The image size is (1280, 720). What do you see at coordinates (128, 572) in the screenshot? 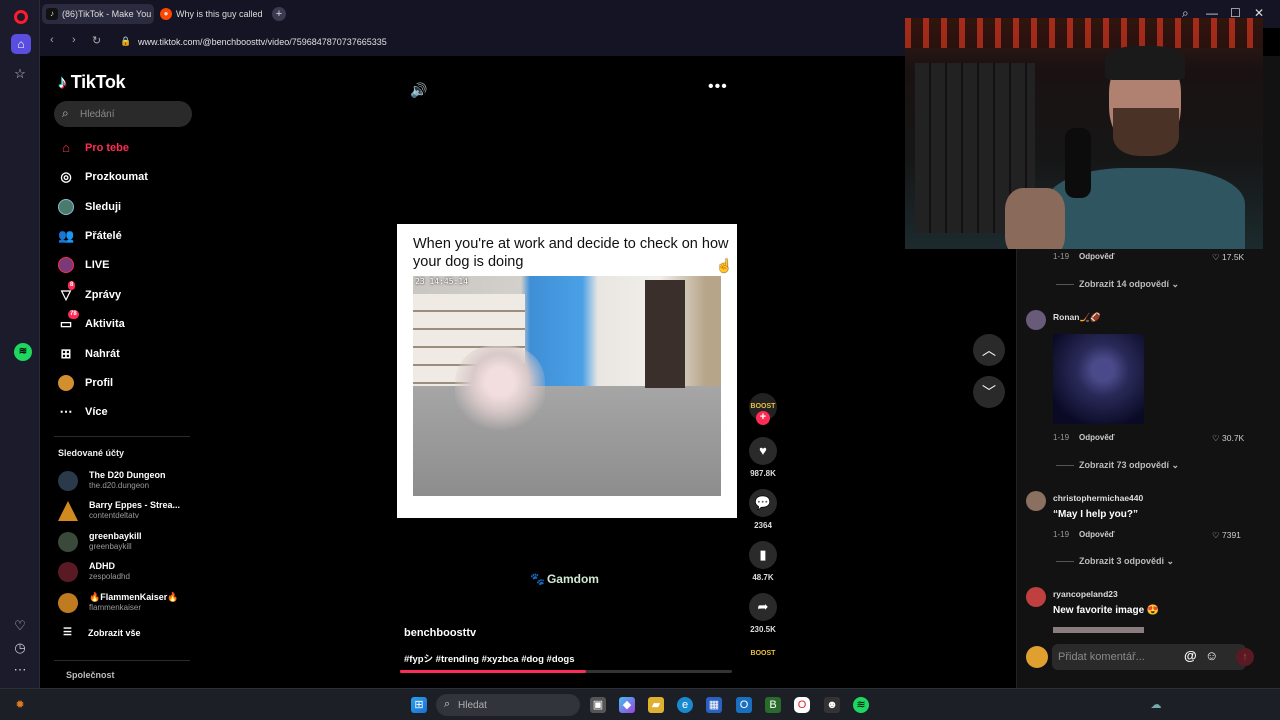
I see `account-item: ADHD zespoladhd` at bounding box center [128, 572].